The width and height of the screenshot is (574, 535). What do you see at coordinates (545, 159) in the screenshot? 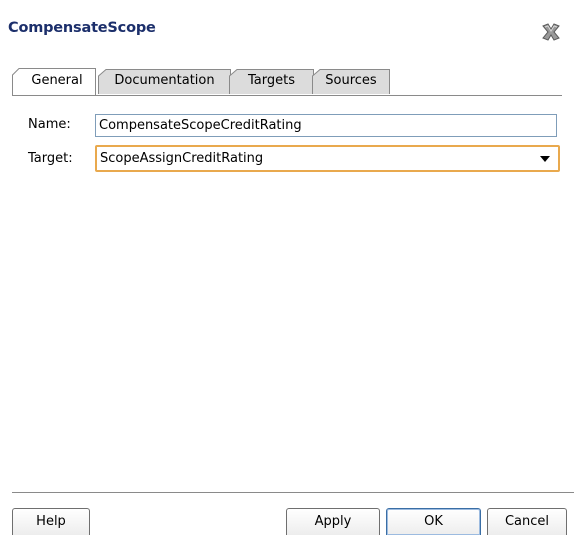
I see `chevron-down-icon` at bounding box center [545, 159].